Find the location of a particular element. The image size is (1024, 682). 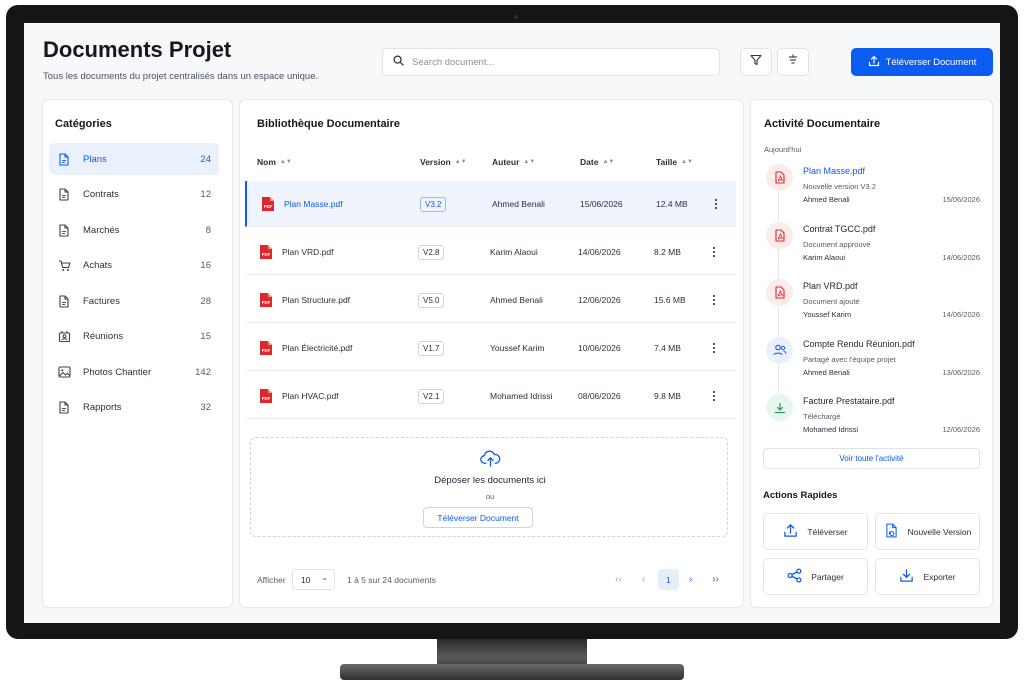

column-header-version: Version ▲▼ is located at coordinates (443, 162).